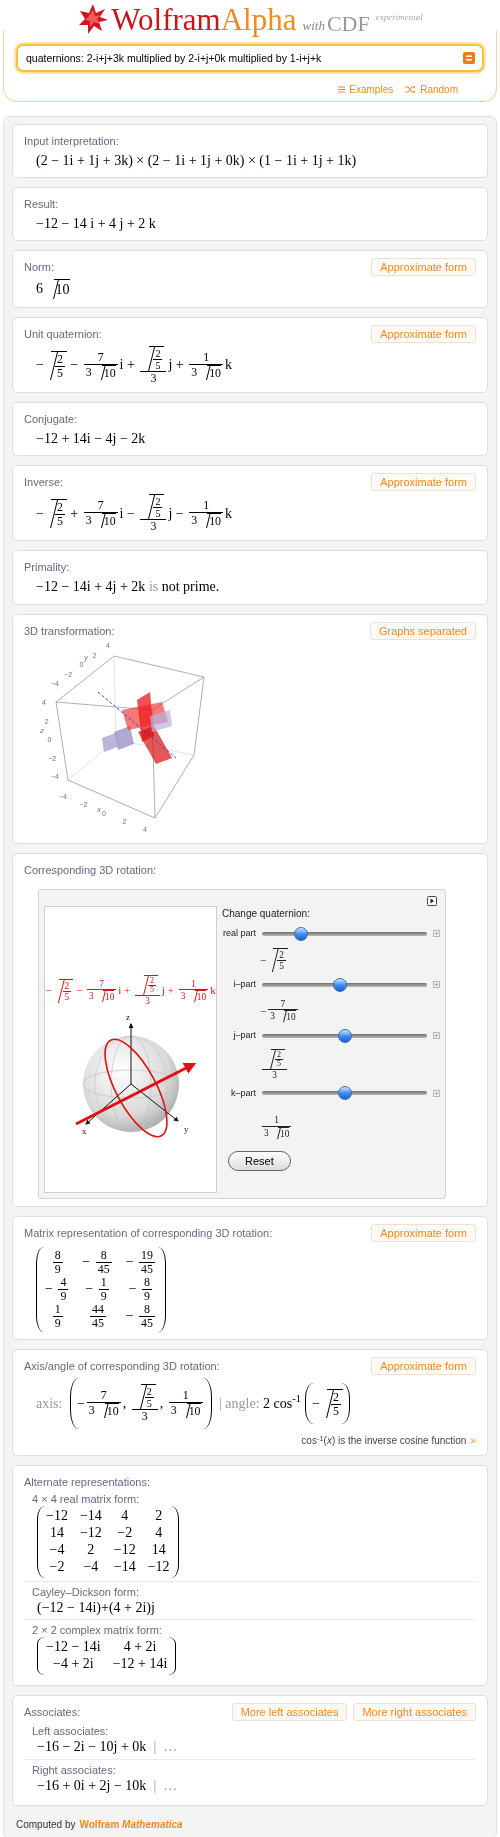 Image resolution: width=500 pixels, height=1837 pixels. I want to click on formula: −12 − 14 i + 4 j + 2 k, so click(96, 224).